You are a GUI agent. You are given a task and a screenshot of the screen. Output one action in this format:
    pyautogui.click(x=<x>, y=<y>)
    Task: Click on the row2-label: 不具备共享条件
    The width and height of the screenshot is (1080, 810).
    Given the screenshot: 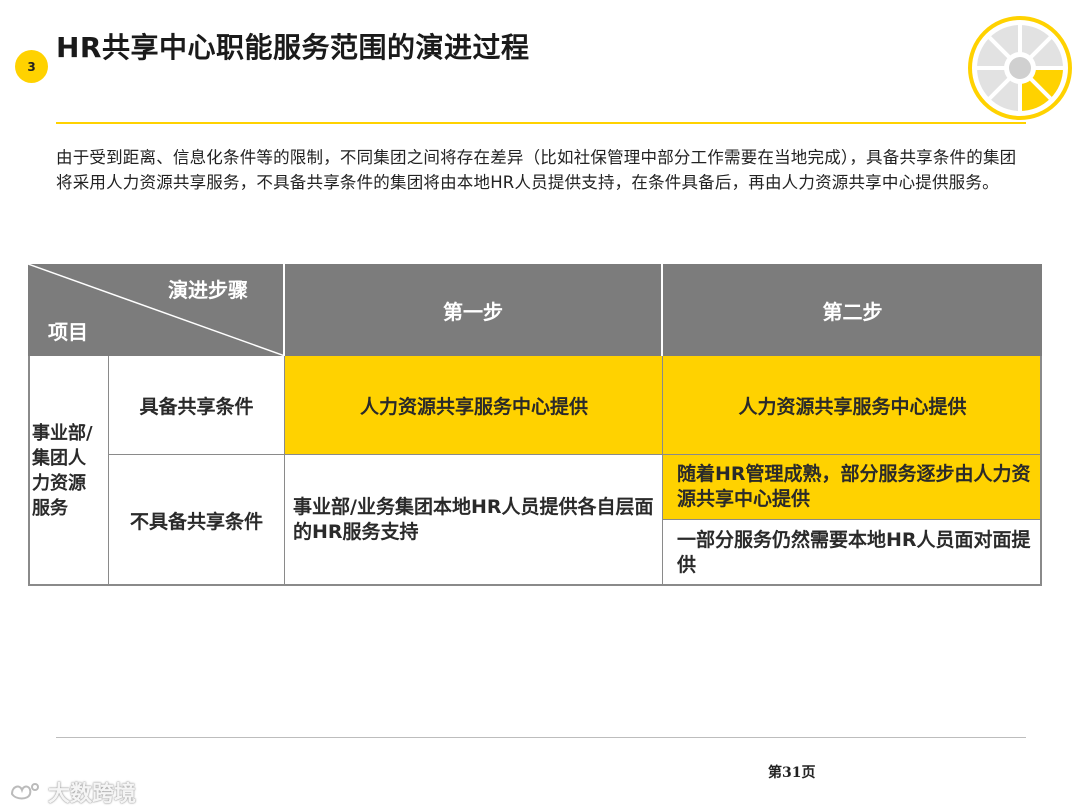 What is the action you would take?
    pyautogui.click(x=196, y=521)
    